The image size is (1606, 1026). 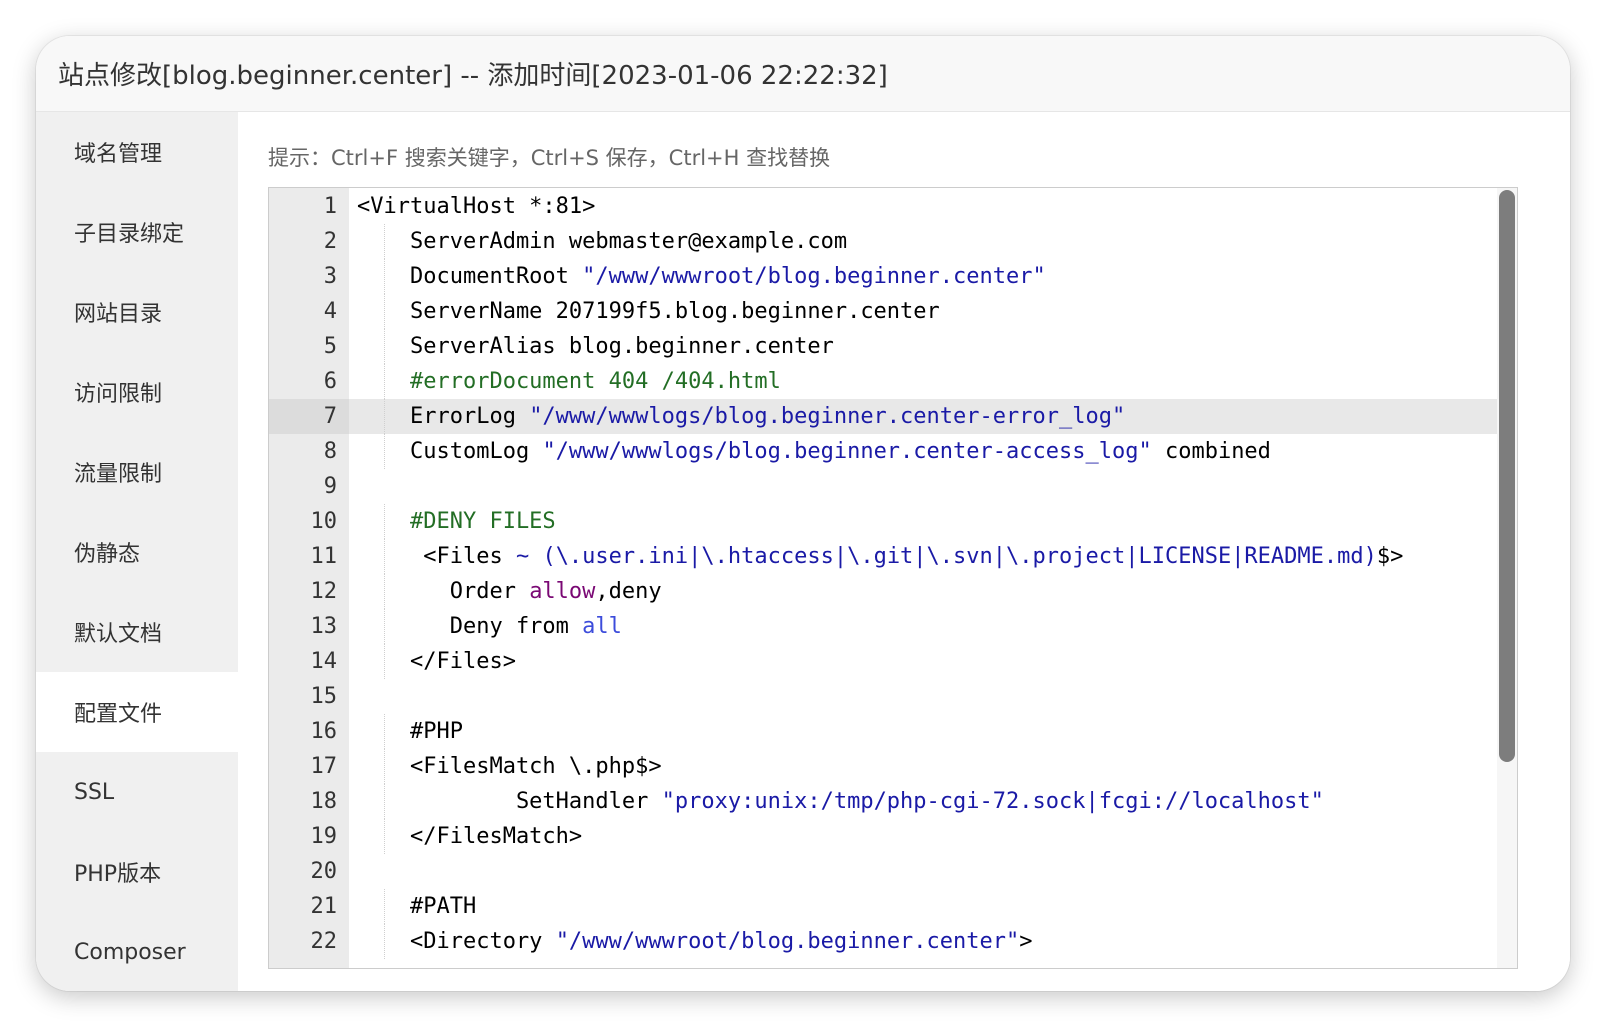 I want to click on code-token: ErrorLog, so click(x=443, y=416).